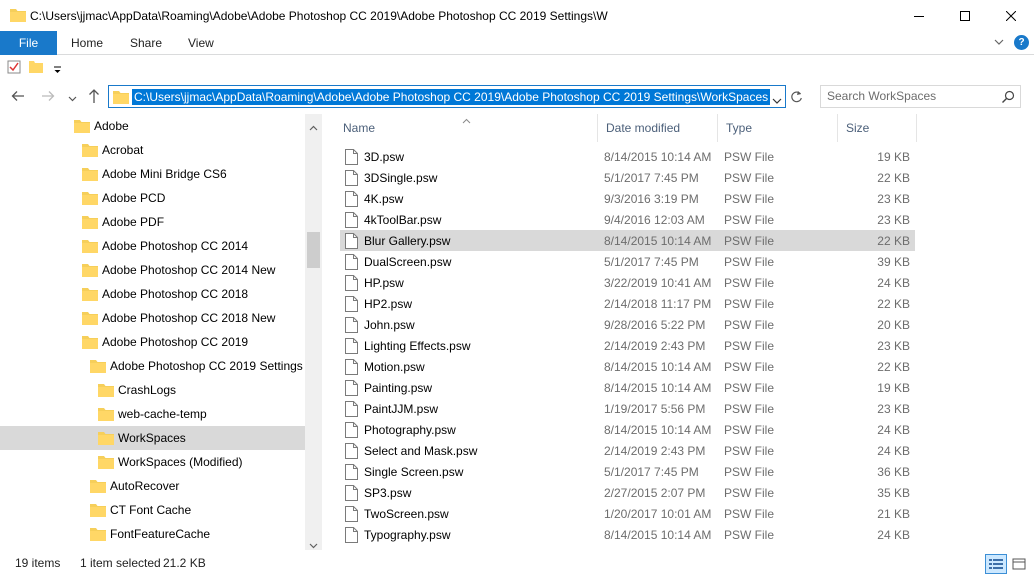  I want to click on close-button, so click(1011, 15).